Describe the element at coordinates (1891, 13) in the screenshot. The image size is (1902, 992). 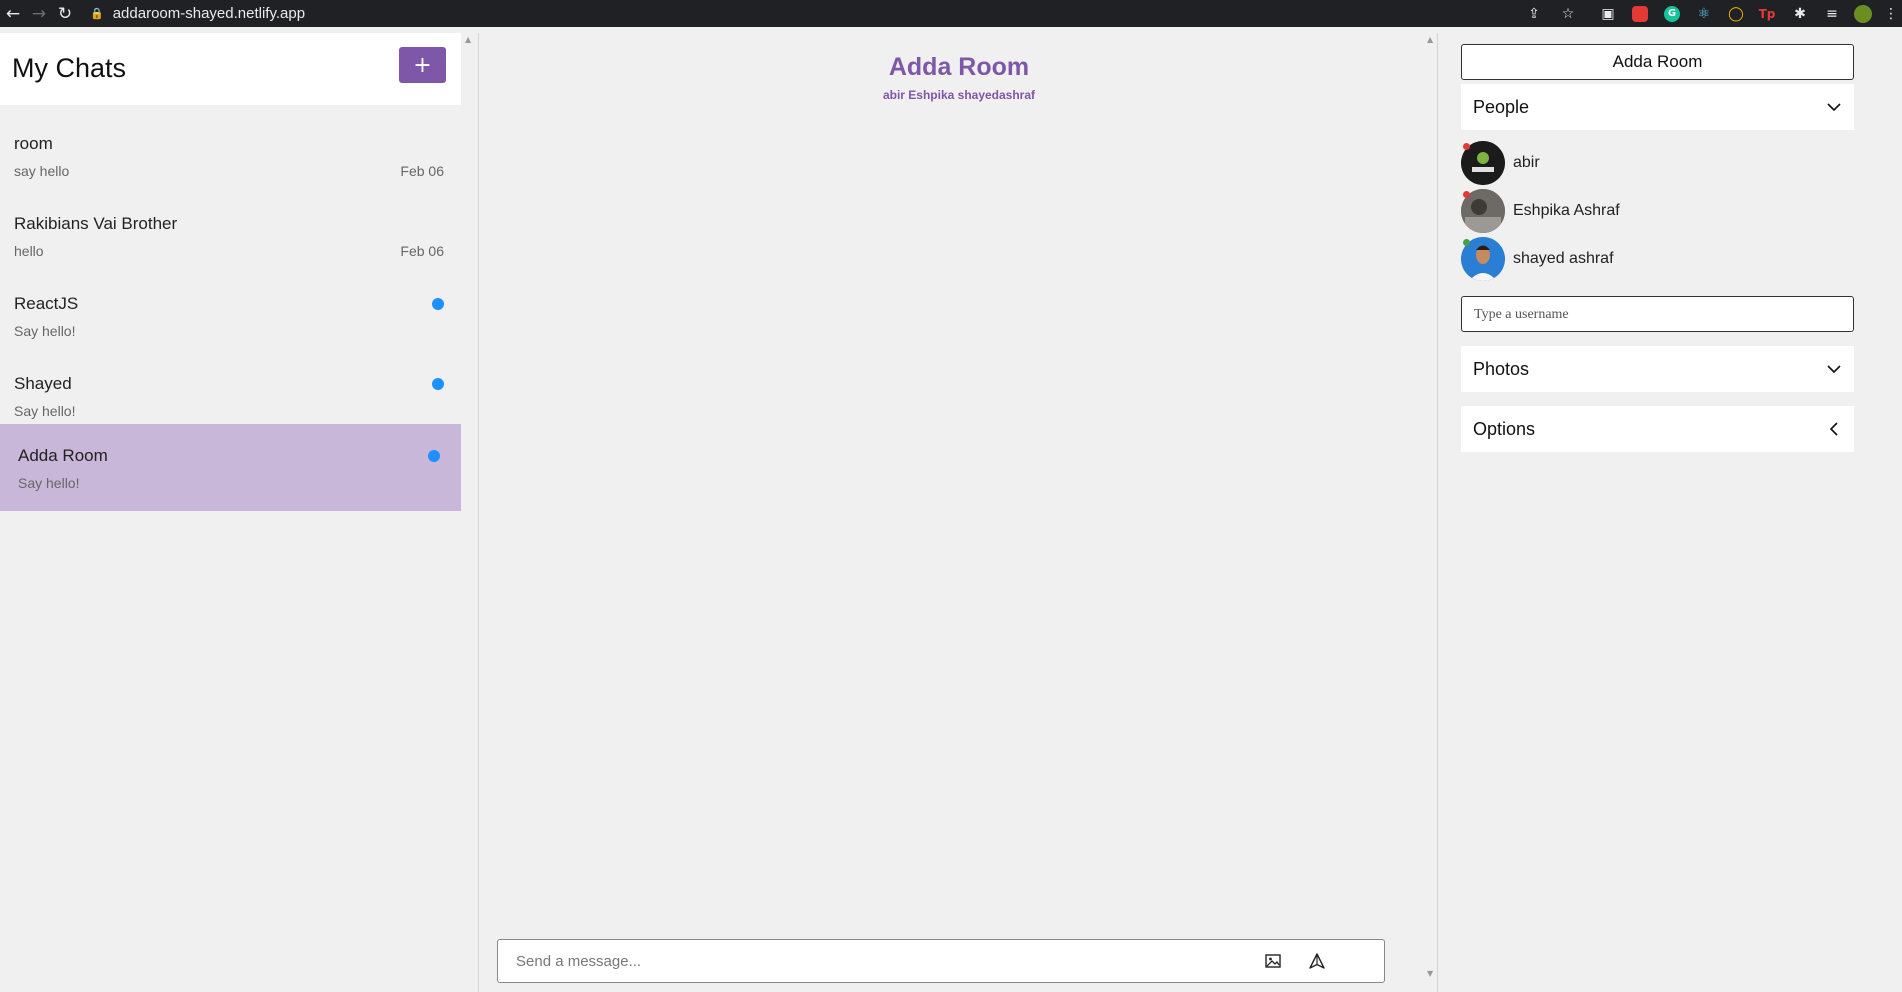
I see `browser-menu-icon: ⋮` at that location.